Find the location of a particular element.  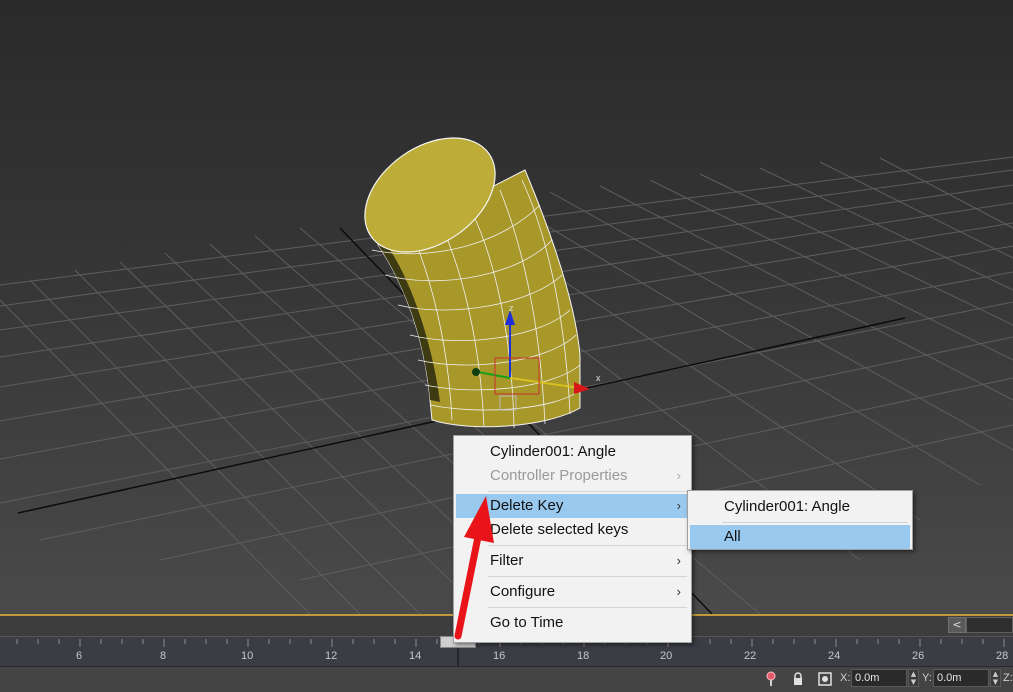

tick-label: 16 is located at coordinates (499, 656).